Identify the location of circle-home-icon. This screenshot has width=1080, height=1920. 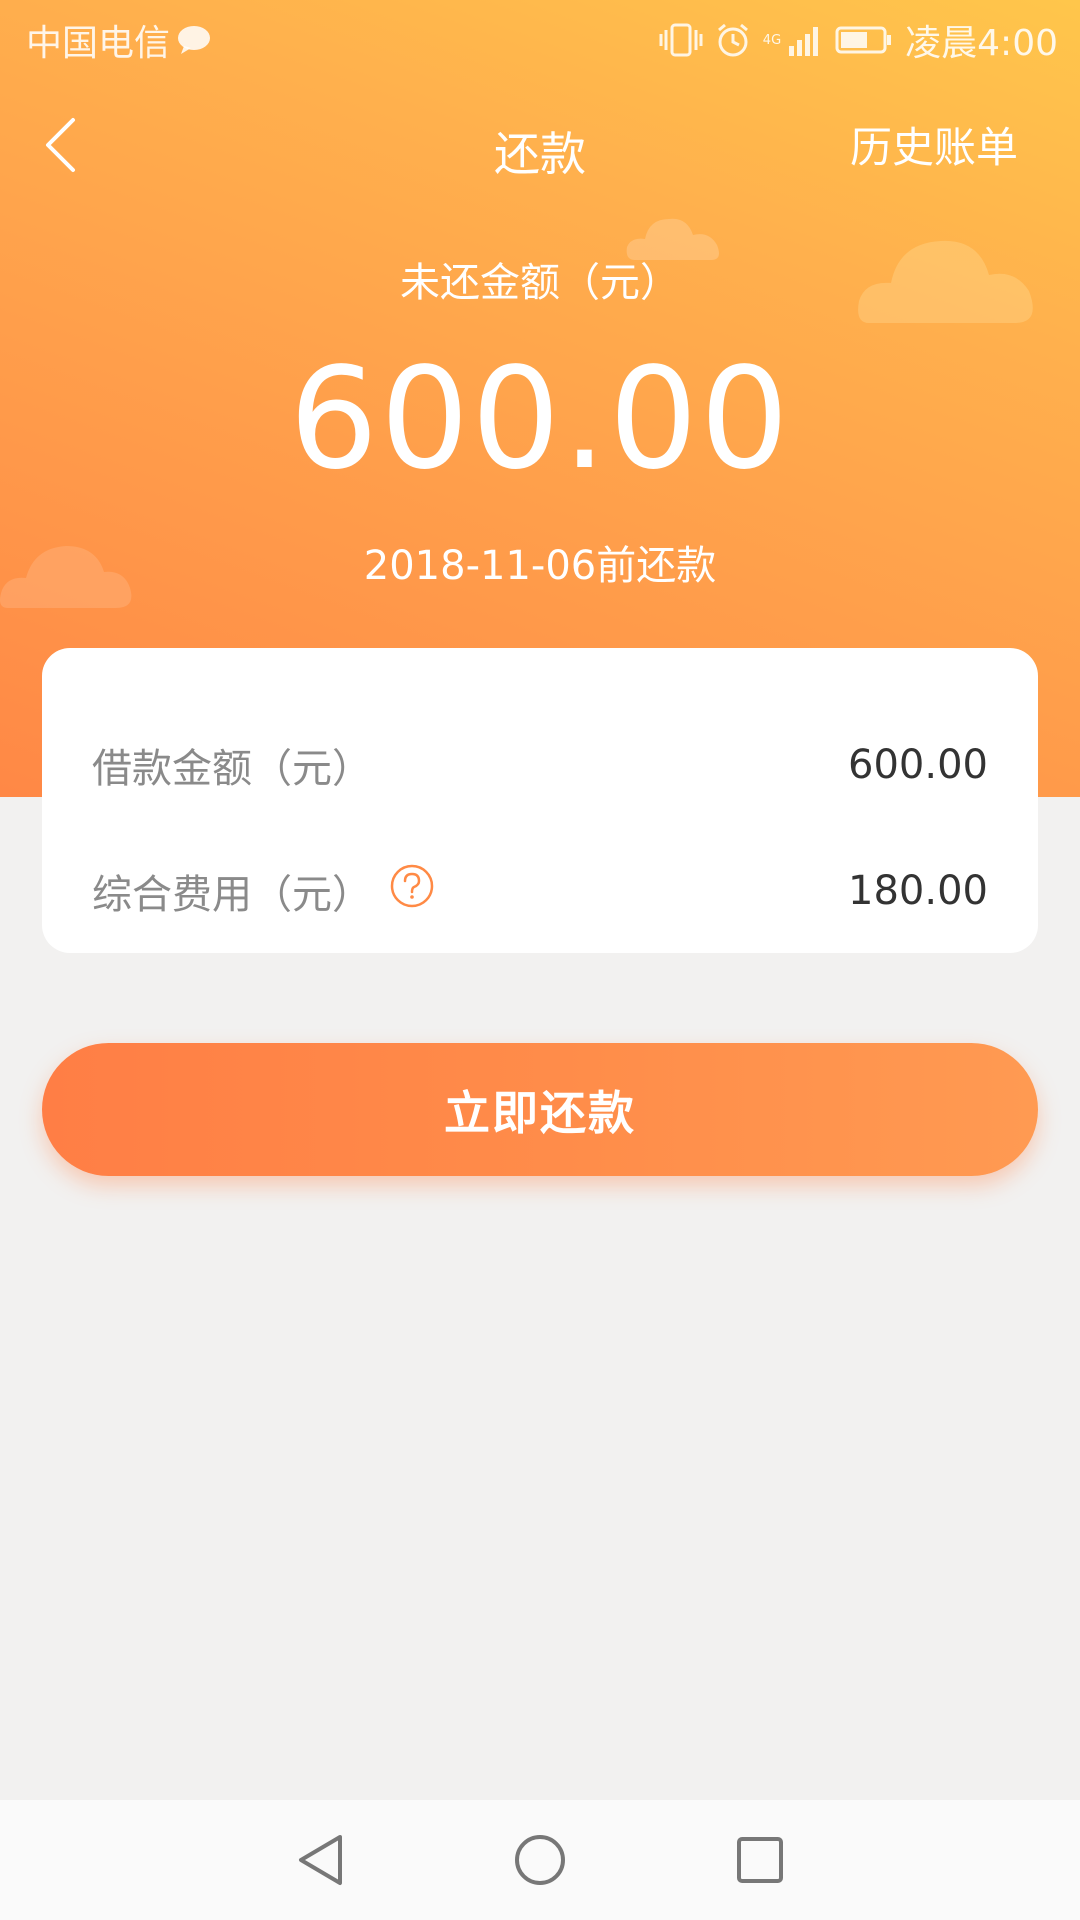
(540, 1860).